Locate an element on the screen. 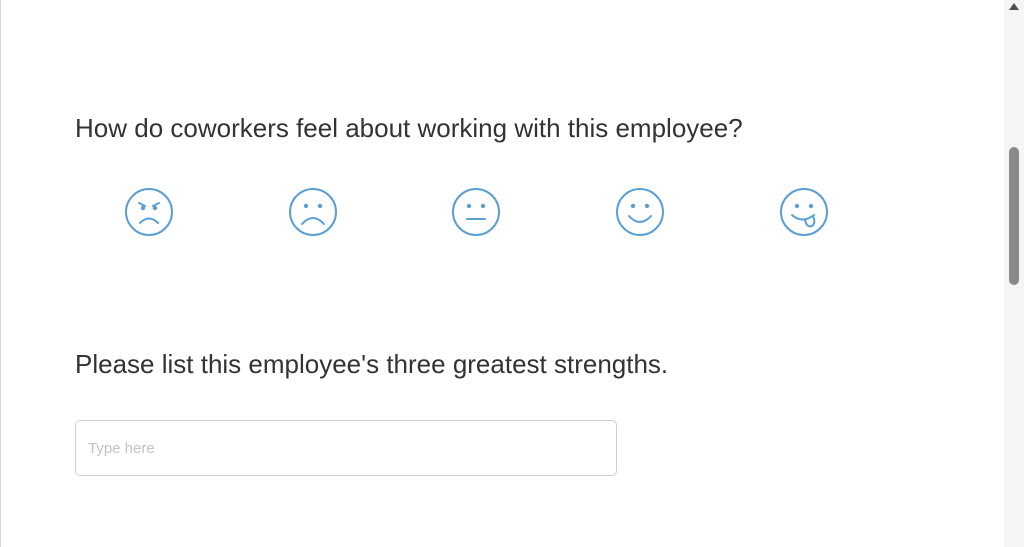 The height and width of the screenshot is (547, 1024). neutral-face-icon is located at coordinates (476, 212).